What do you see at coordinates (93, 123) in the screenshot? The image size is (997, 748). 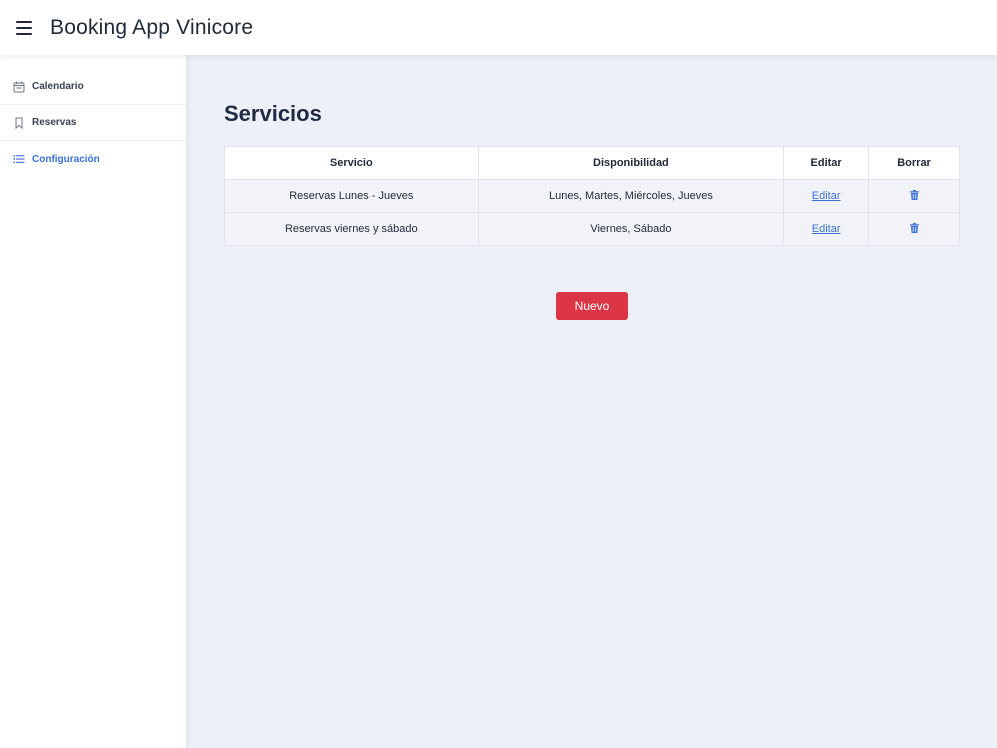 I see `sidebar-item-reservas: Reservas` at bounding box center [93, 123].